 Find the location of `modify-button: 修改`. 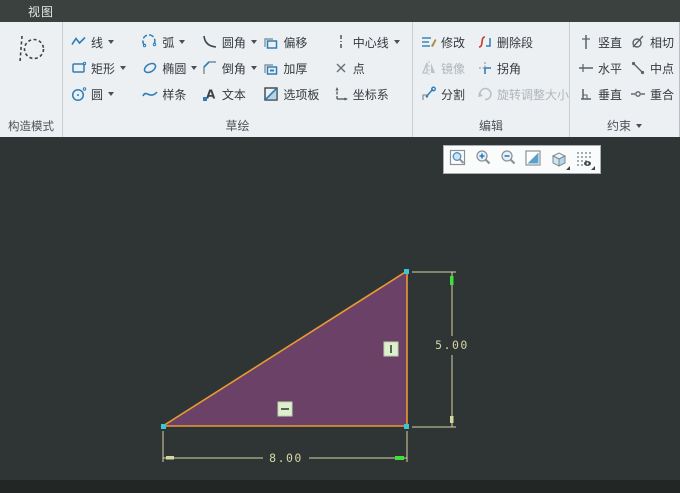

modify-button: 修改 is located at coordinates (449, 42).